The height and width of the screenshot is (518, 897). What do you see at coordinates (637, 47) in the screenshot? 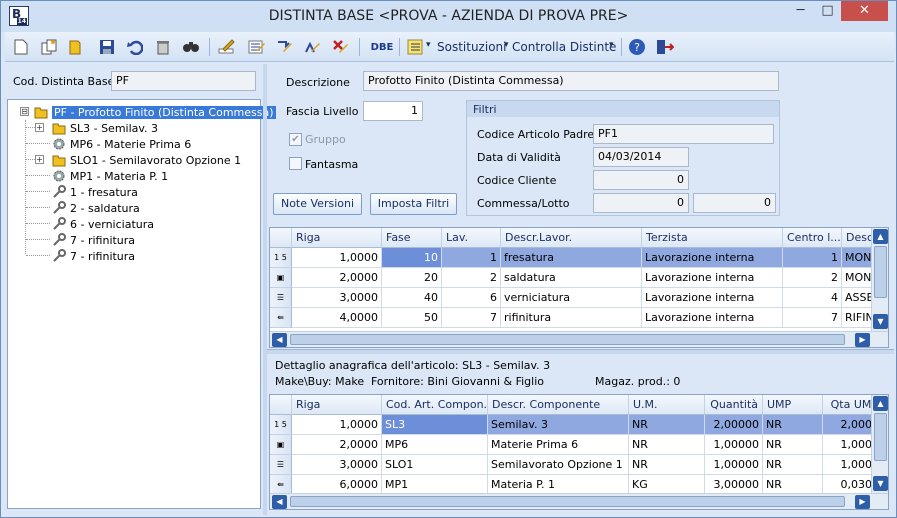
I see `help-icon: ?` at bounding box center [637, 47].